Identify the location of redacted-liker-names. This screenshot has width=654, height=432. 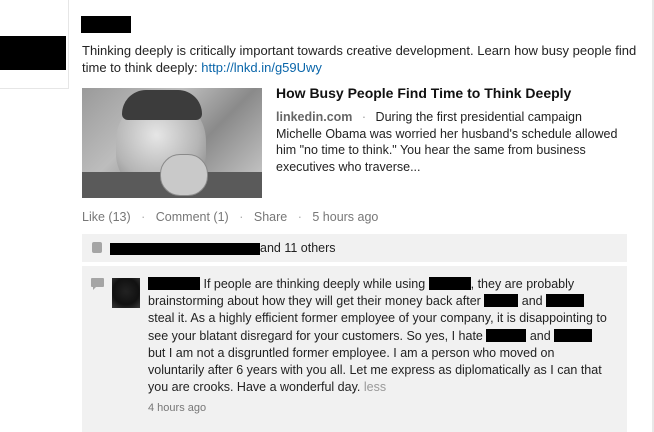
(185, 249).